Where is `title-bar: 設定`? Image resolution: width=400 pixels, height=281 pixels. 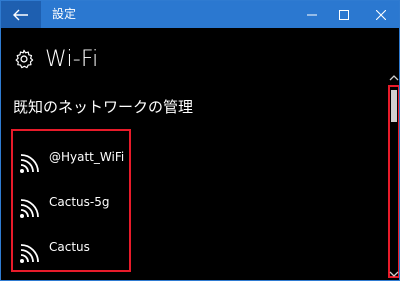 title-bar: 設定 is located at coordinates (200, 14).